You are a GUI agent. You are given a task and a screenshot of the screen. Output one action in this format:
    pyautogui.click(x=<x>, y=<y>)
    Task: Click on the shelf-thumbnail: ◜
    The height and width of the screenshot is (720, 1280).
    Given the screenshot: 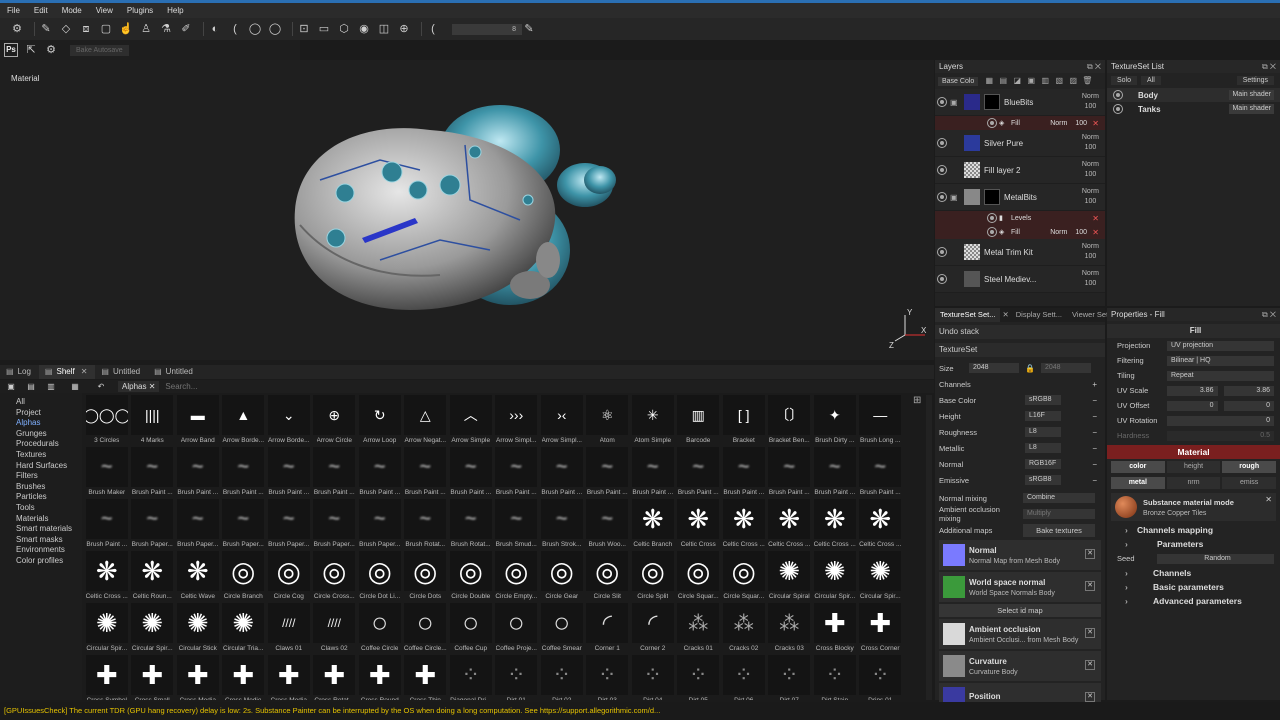 What is the action you would take?
    pyautogui.click(x=607, y=623)
    